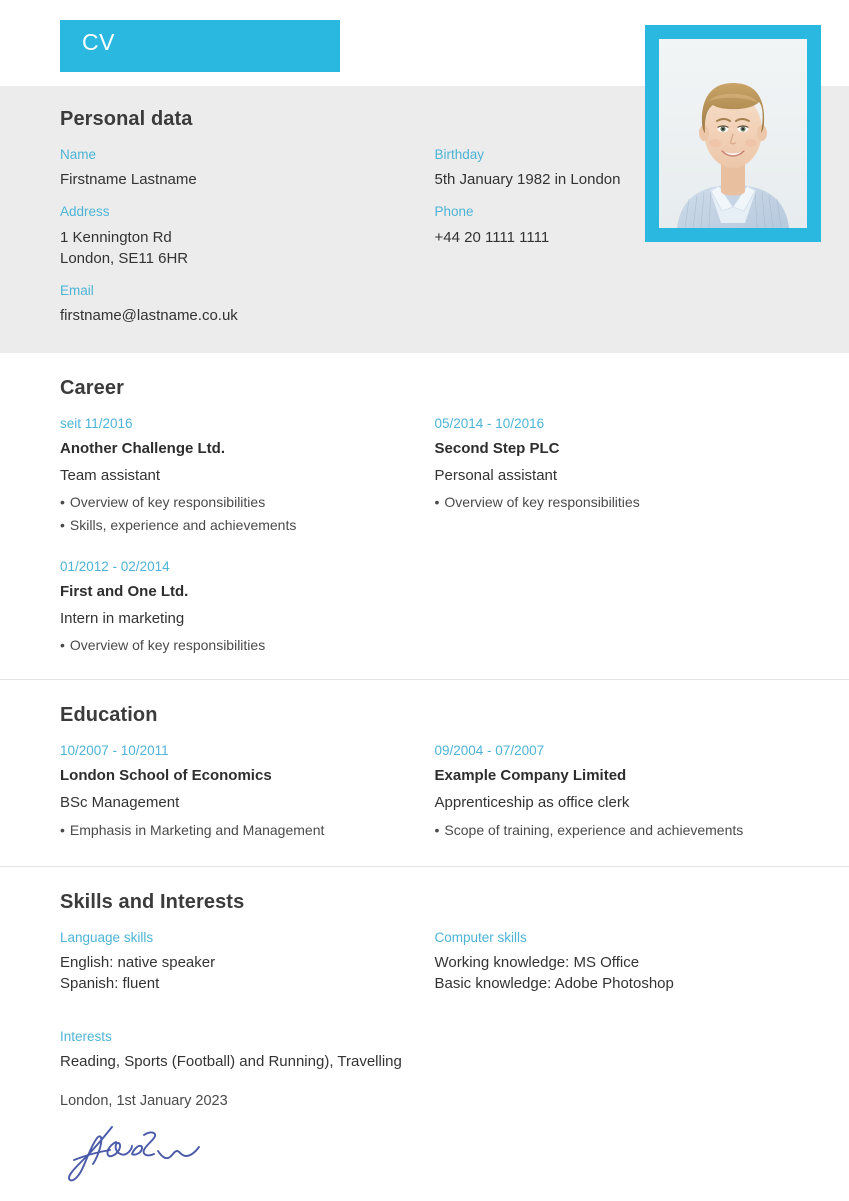 This screenshot has width=849, height=1201. What do you see at coordinates (622, 1051) in the screenshot?
I see `skills-row-2-spacer` at bounding box center [622, 1051].